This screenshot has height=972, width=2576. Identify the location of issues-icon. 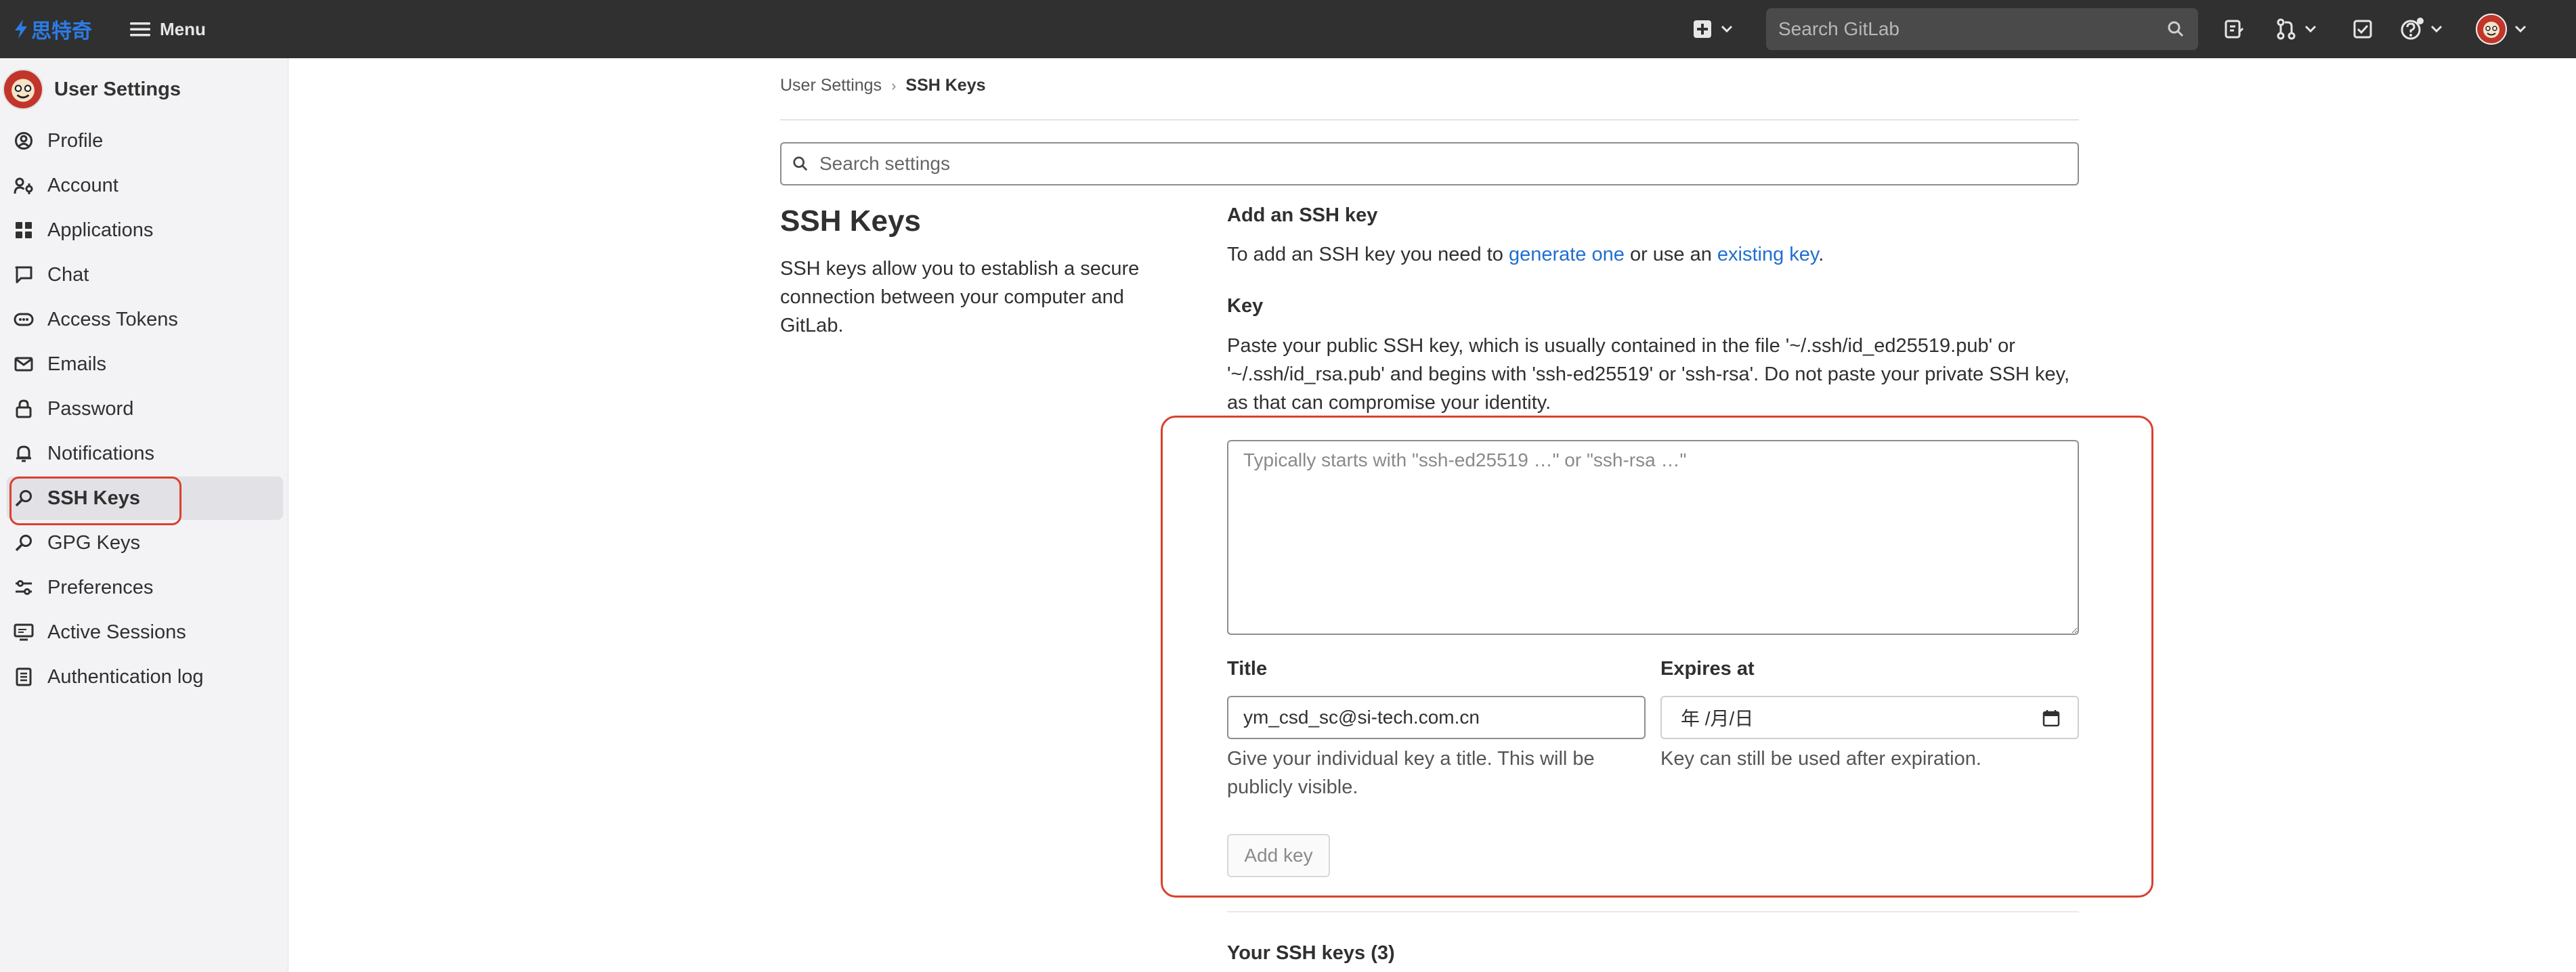
(2234, 29).